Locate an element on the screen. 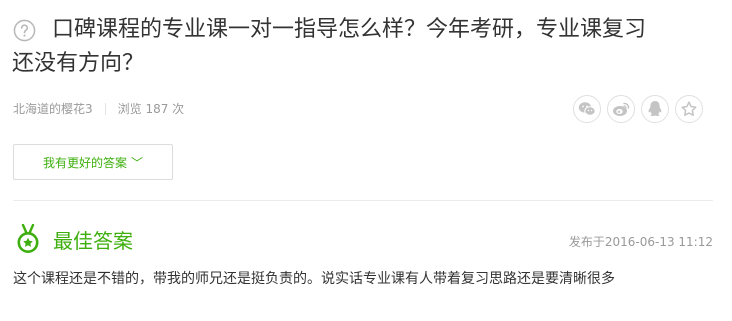 This screenshot has height=321, width=732. wechat-icon is located at coordinates (587, 109).